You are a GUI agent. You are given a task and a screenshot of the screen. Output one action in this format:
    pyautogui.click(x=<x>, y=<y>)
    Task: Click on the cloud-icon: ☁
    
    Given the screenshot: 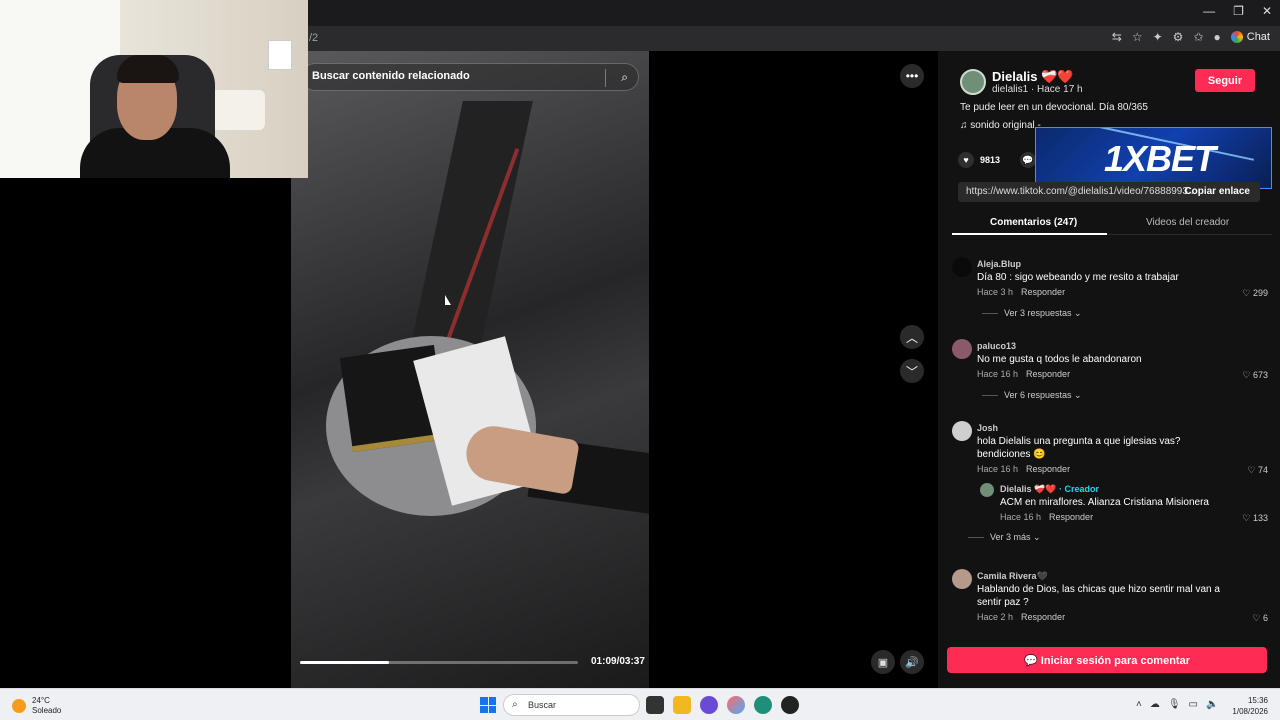 What is the action you would take?
    pyautogui.click(x=1155, y=704)
    